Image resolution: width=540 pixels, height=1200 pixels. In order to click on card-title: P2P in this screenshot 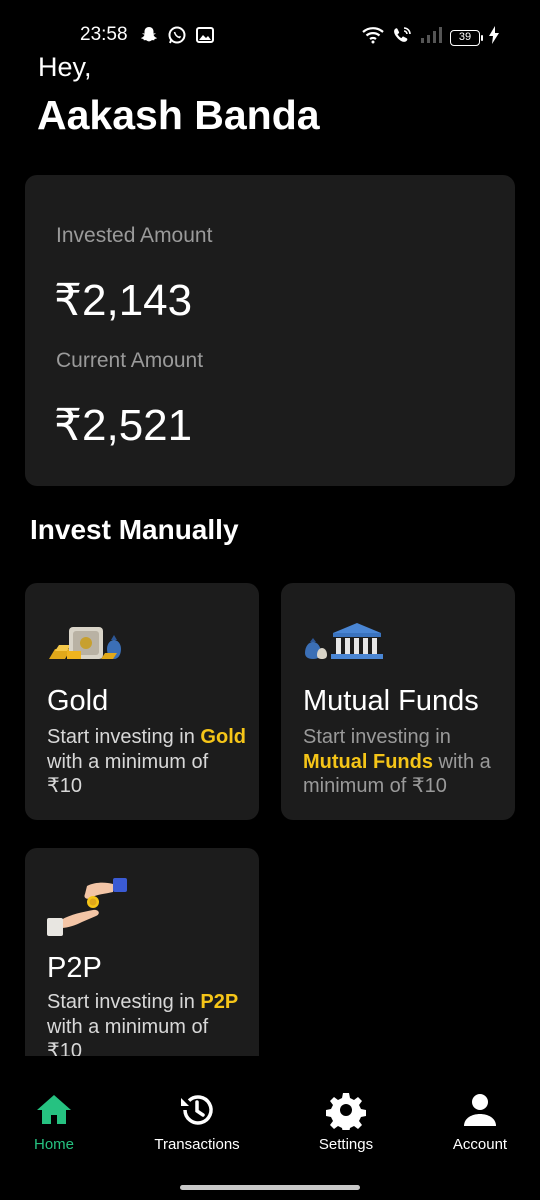, I will do `click(74, 968)`.